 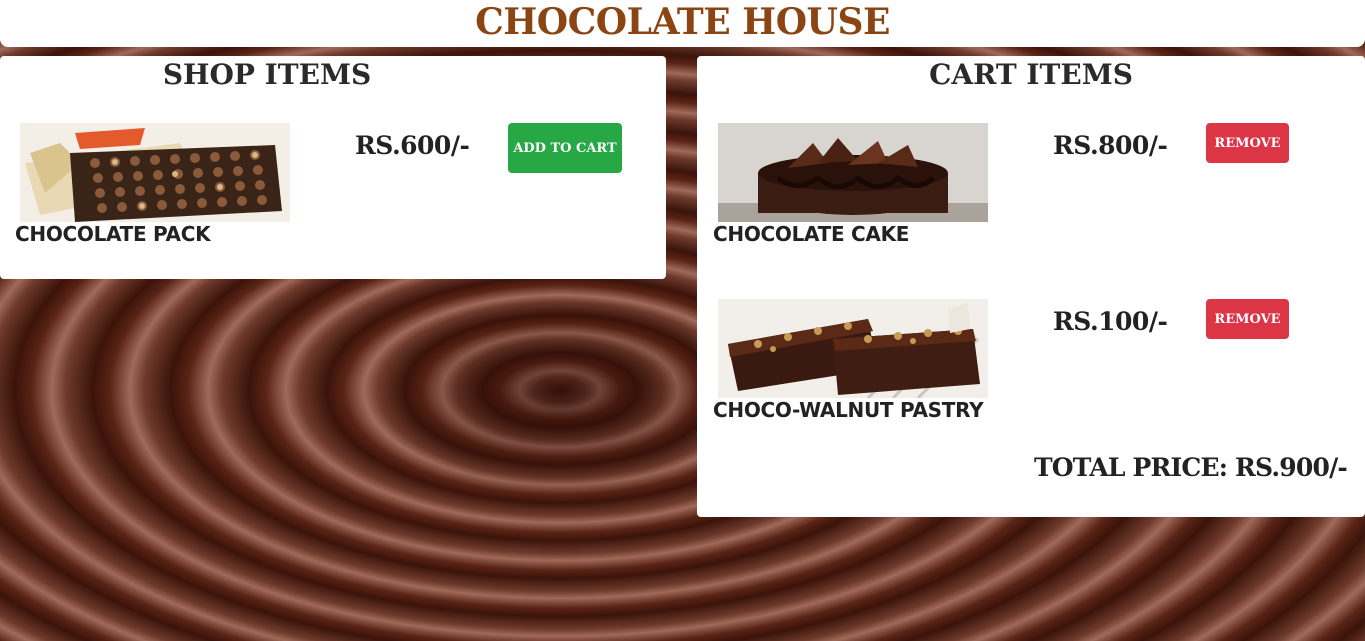 I want to click on add-to-cart-button: ADD TO CART, so click(x=565, y=148).